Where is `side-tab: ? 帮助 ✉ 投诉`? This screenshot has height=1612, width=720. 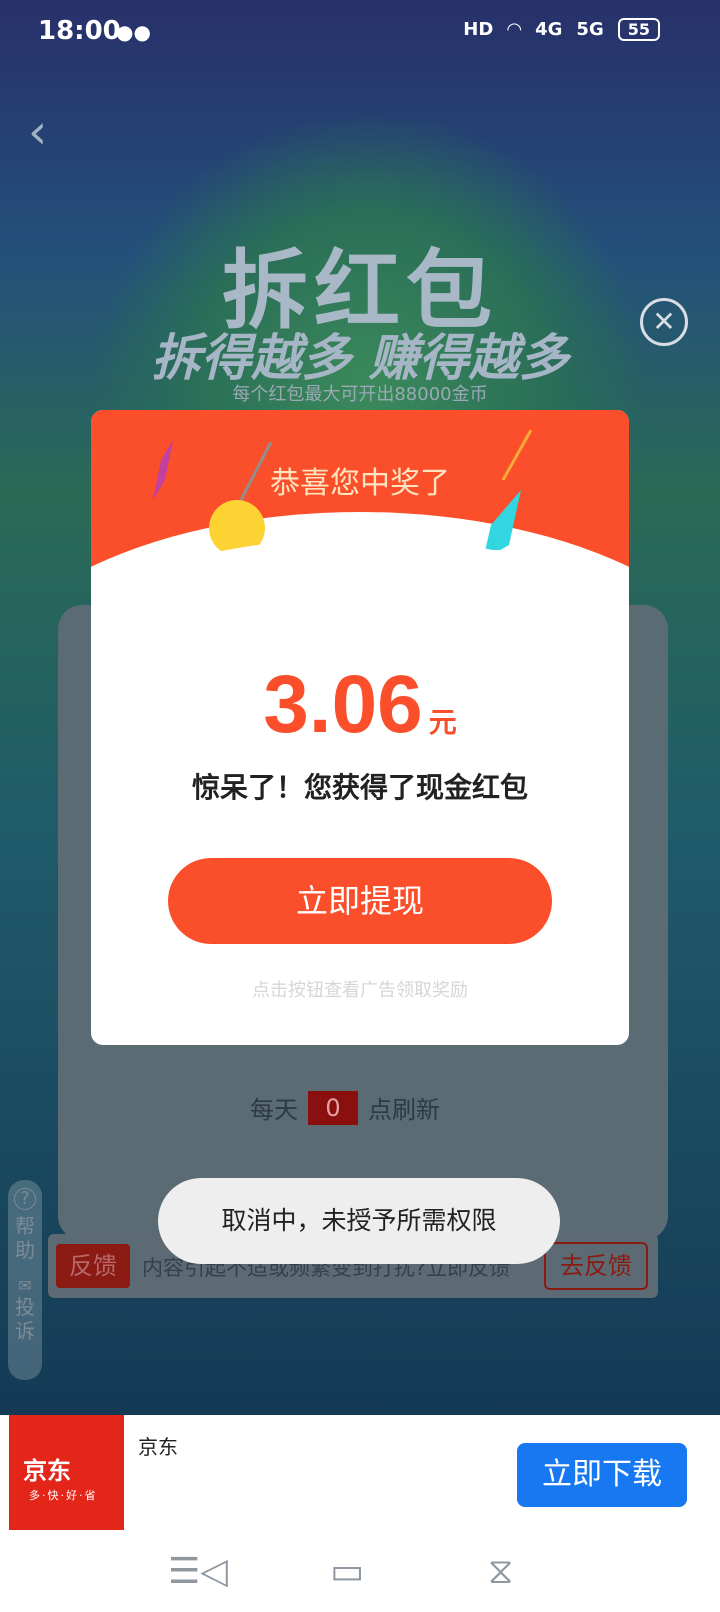 side-tab: ? 帮助 ✉ 投诉 is located at coordinates (25, 1280).